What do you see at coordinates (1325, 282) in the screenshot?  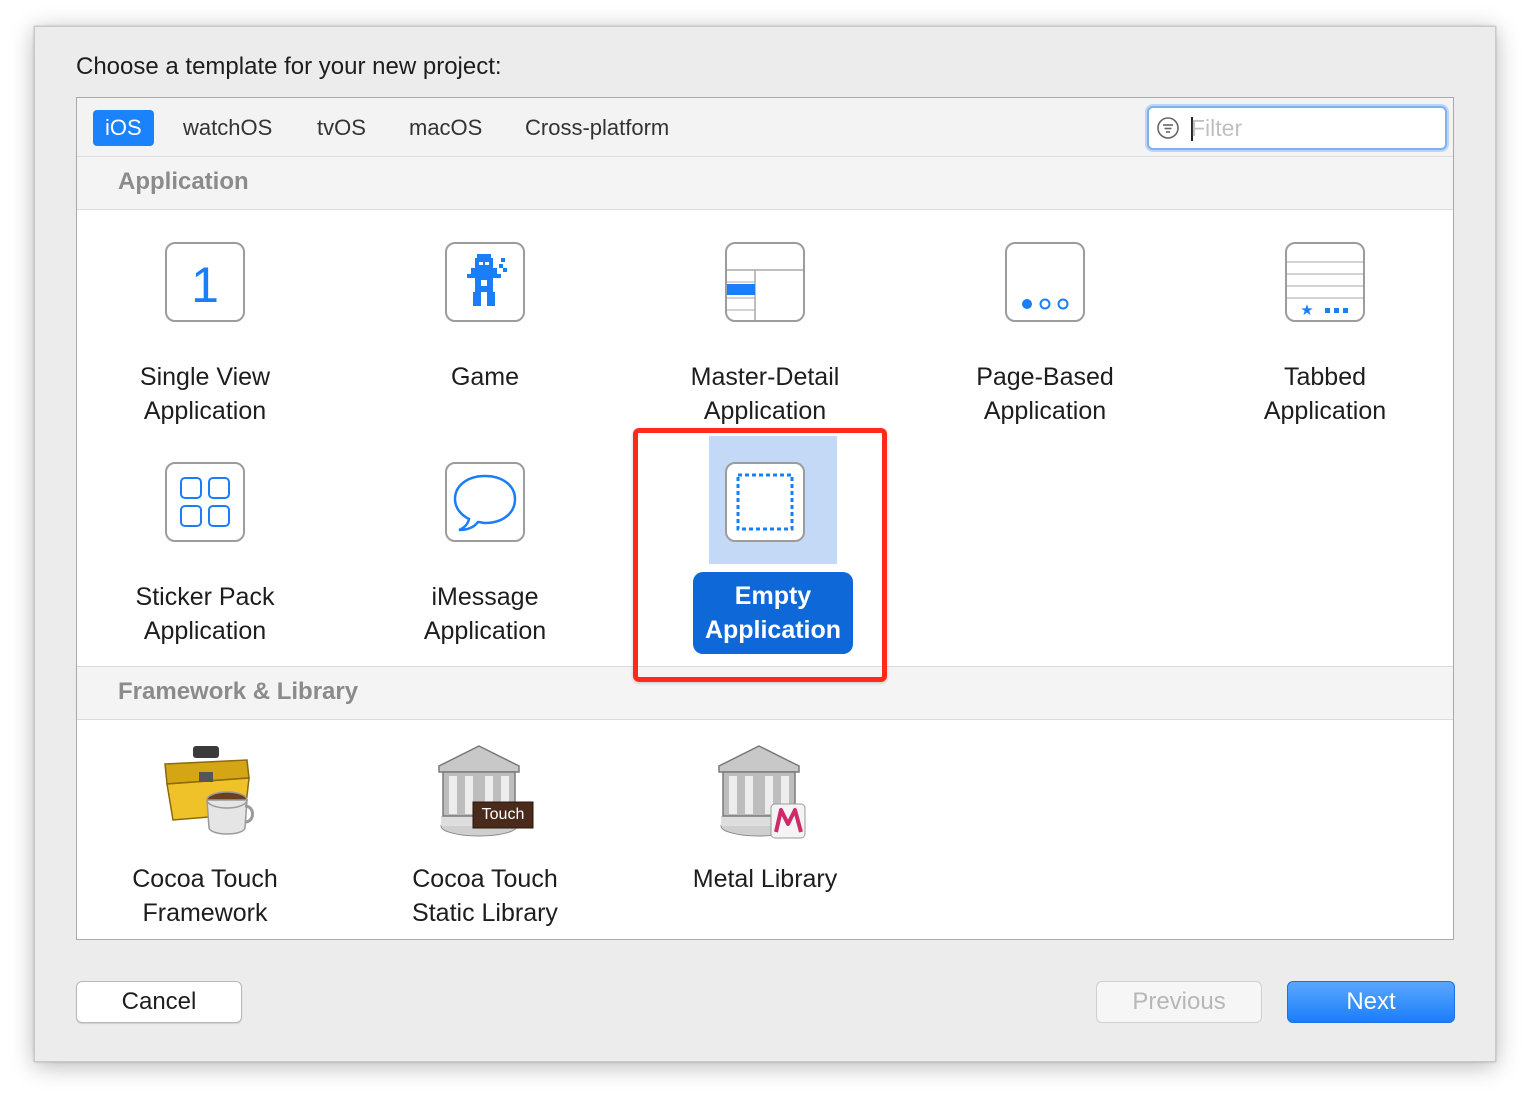 I see `tabbed-icon: ★` at bounding box center [1325, 282].